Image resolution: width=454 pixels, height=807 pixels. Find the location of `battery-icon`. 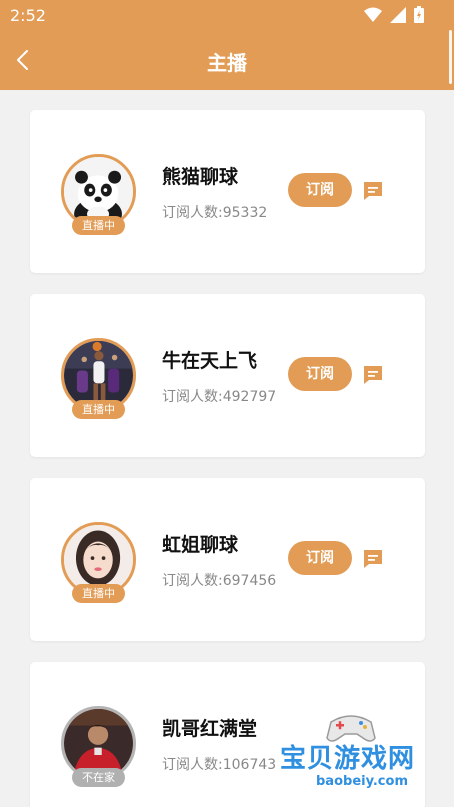

battery-icon is located at coordinates (419, 14).